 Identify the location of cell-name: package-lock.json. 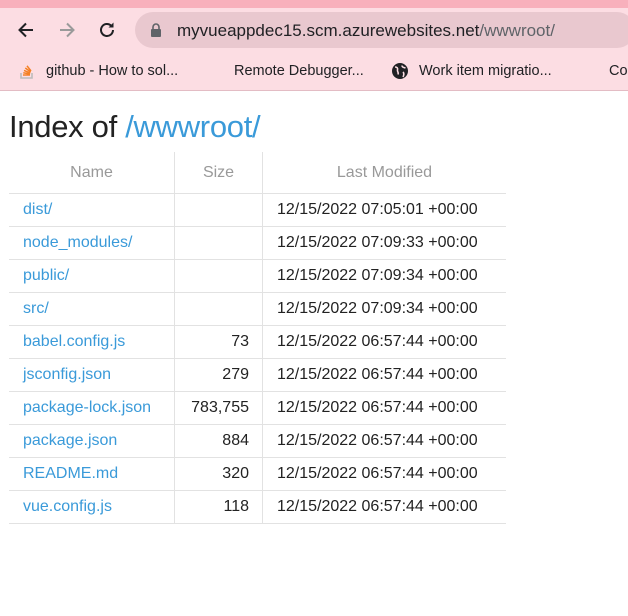
(92, 408).